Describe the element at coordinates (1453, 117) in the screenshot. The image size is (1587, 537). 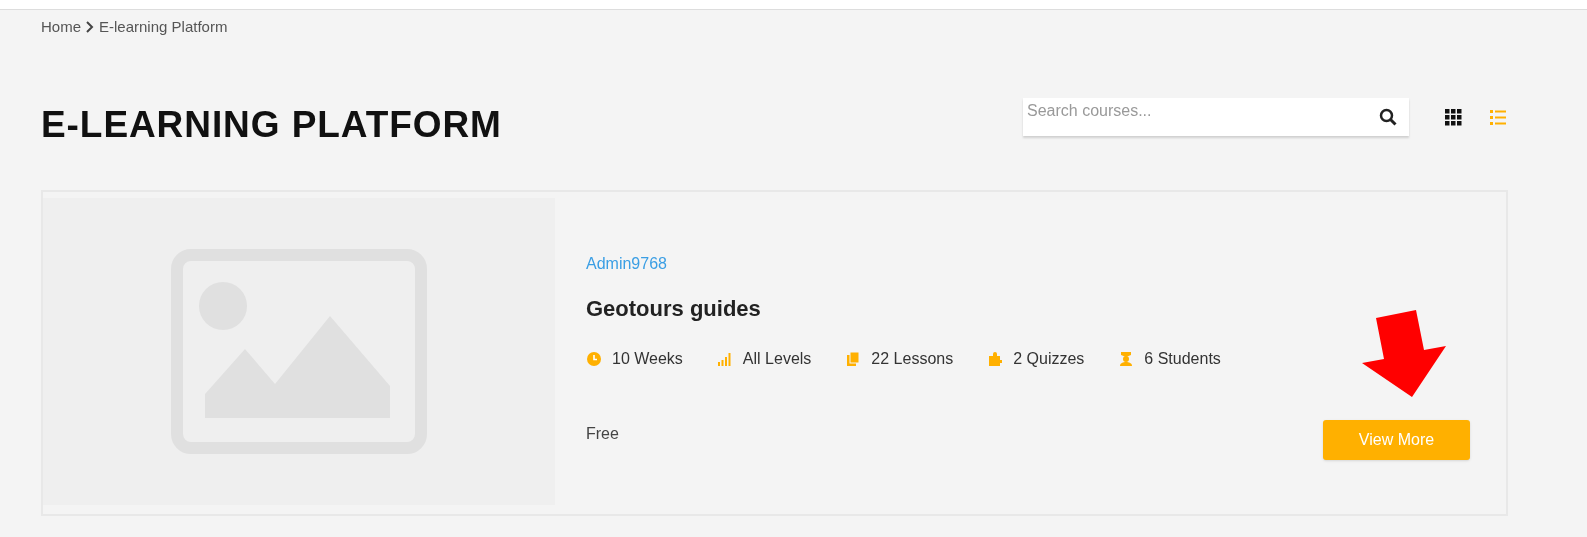
I see `grid-view-icon` at that location.